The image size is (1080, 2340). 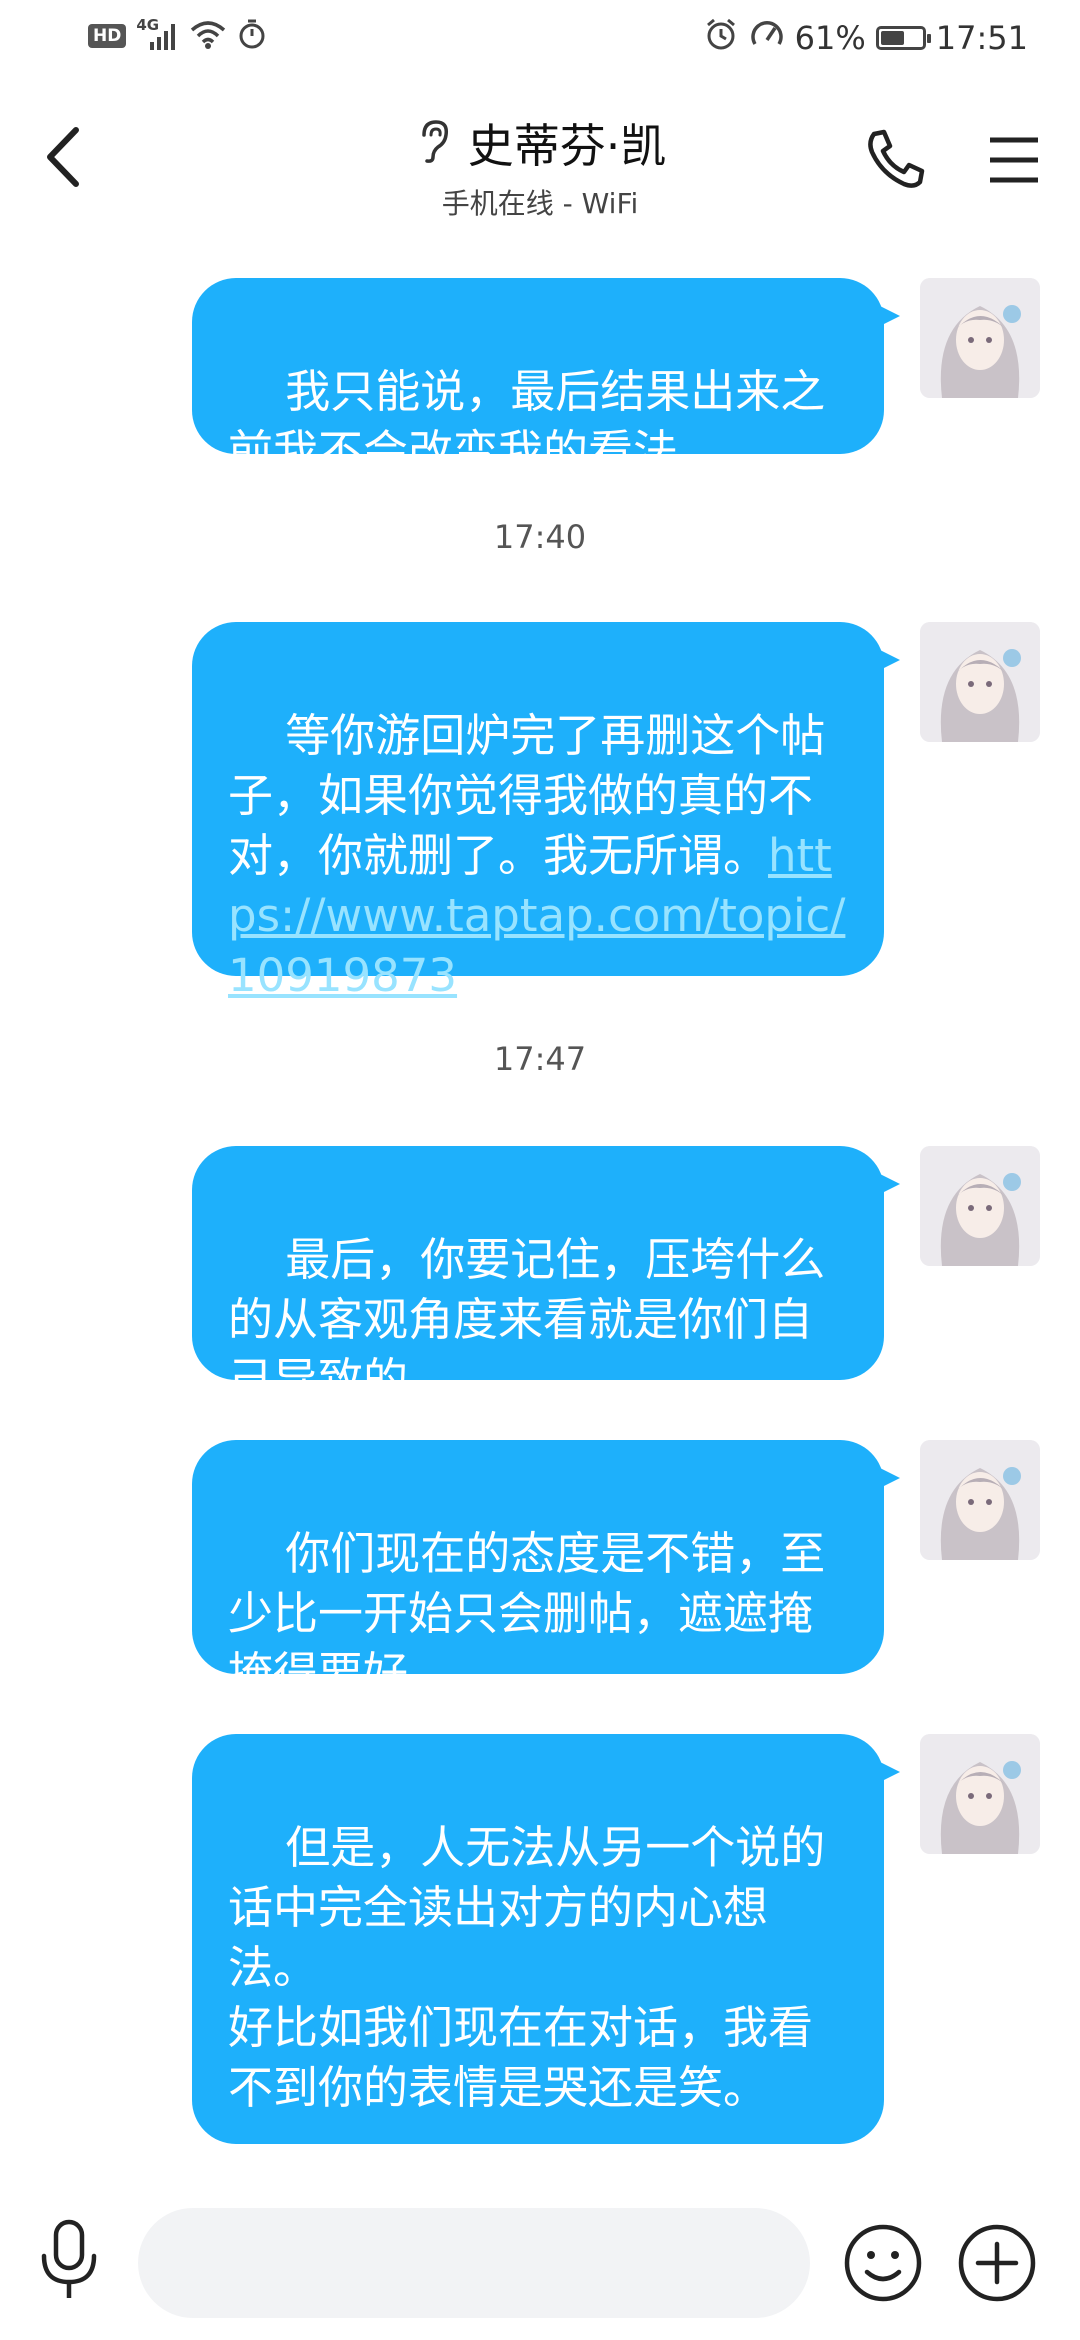 I want to click on message-text: 最后，你要记住，压垮什么的从客观角度来看就是你们自己导致的。, so click(x=527, y=1319).